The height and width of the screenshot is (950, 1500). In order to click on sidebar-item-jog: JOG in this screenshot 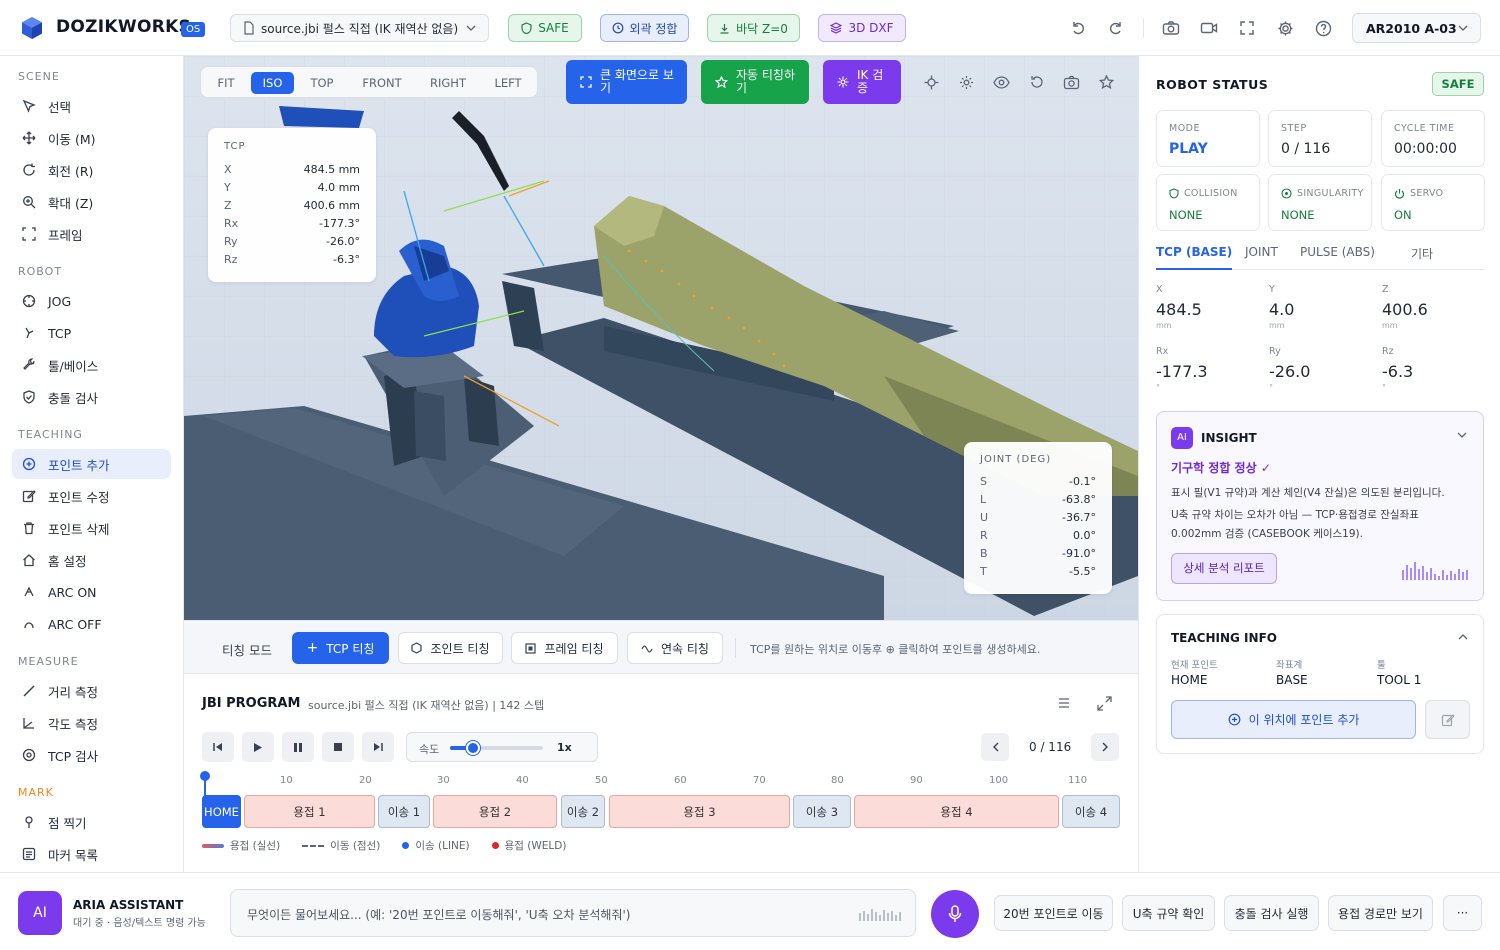, I will do `click(91, 301)`.